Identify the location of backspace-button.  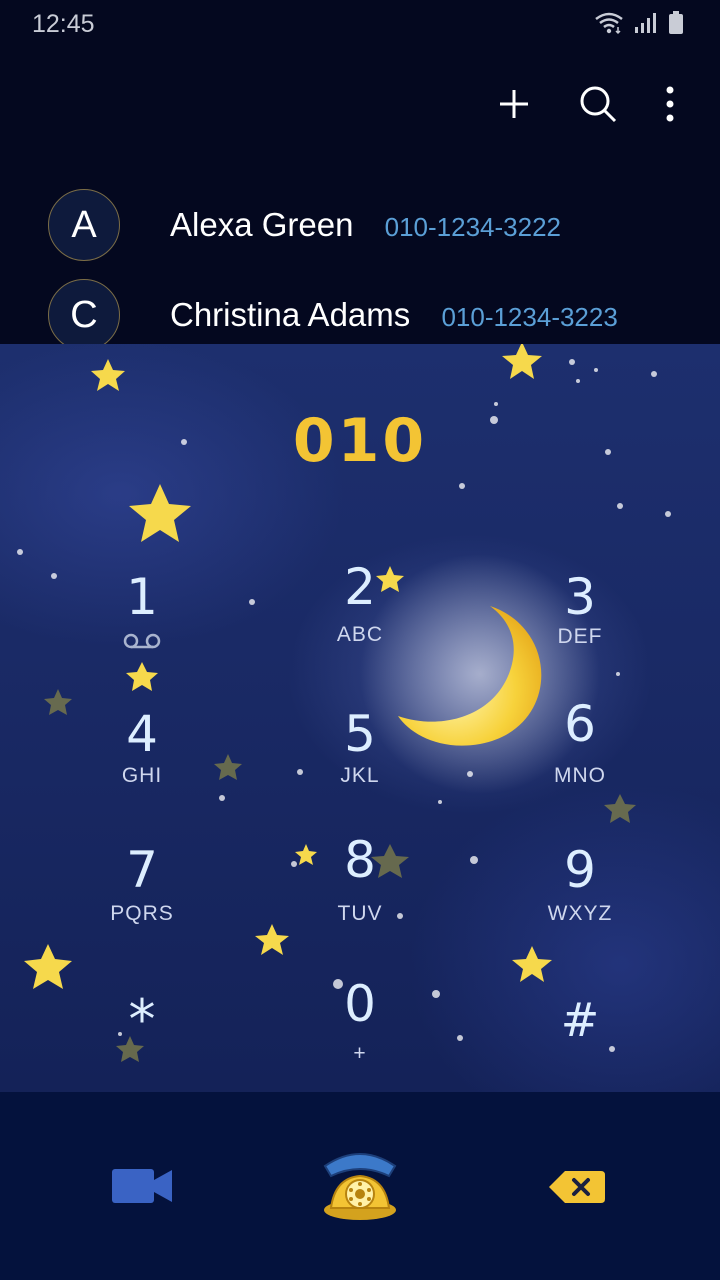
(577, 1187).